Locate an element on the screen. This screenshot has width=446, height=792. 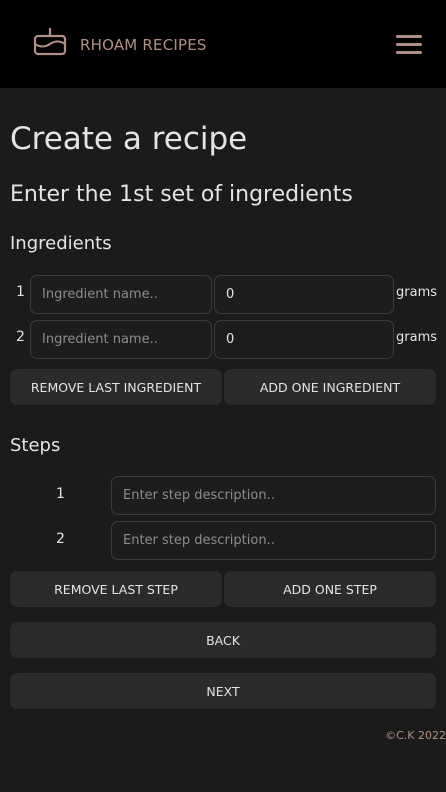
ingredient-row-number: 2 is located at coordinates (20, 337).